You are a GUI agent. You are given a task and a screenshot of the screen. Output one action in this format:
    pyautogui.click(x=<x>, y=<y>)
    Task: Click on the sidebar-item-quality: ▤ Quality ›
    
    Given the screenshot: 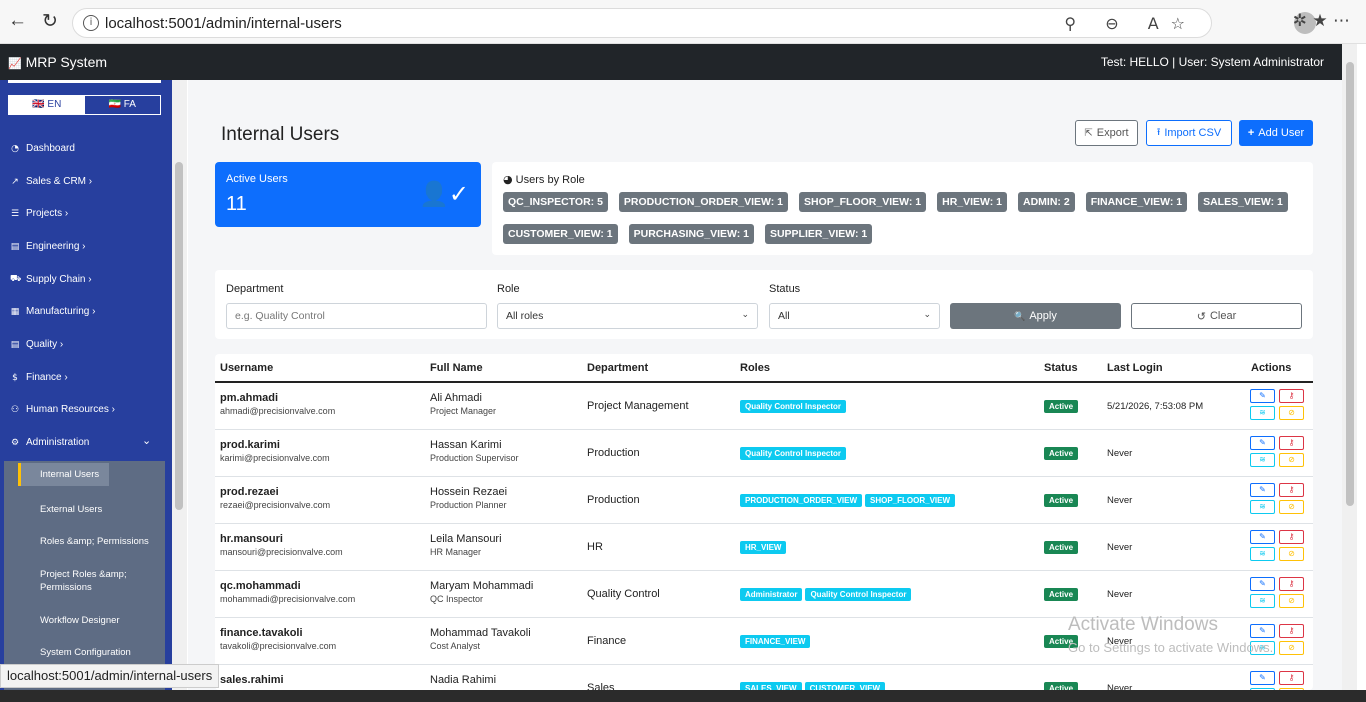 What is the action you would take?
    pyautogui.click(x=37, y=344)
    